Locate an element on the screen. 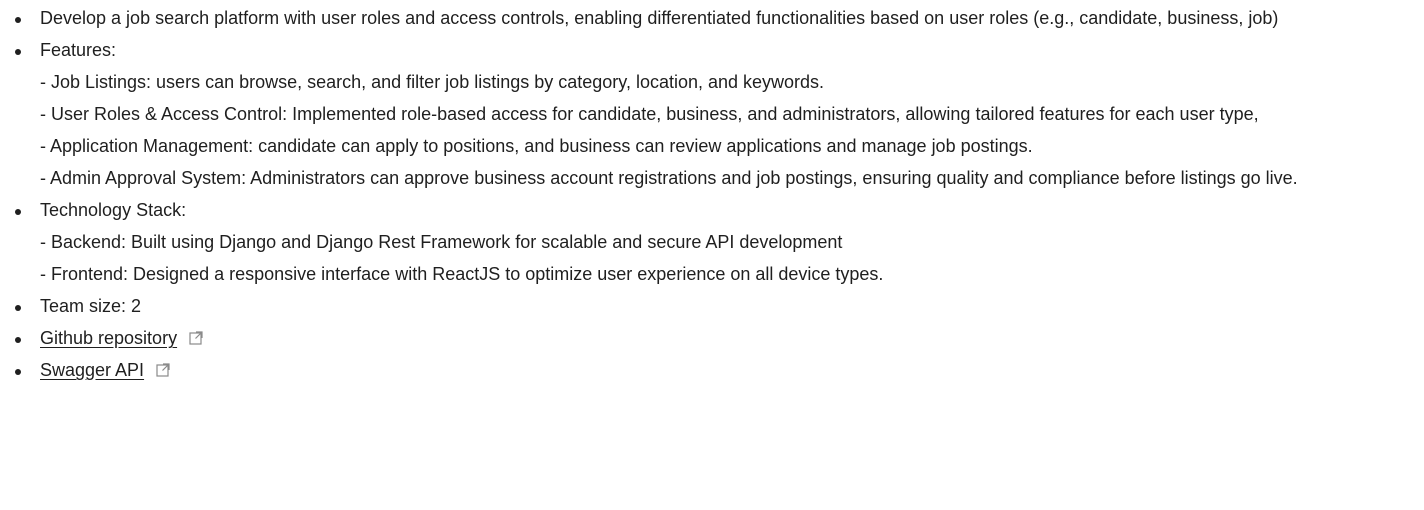  team-size: Team size: 2 is located at coordinates (91, 306).